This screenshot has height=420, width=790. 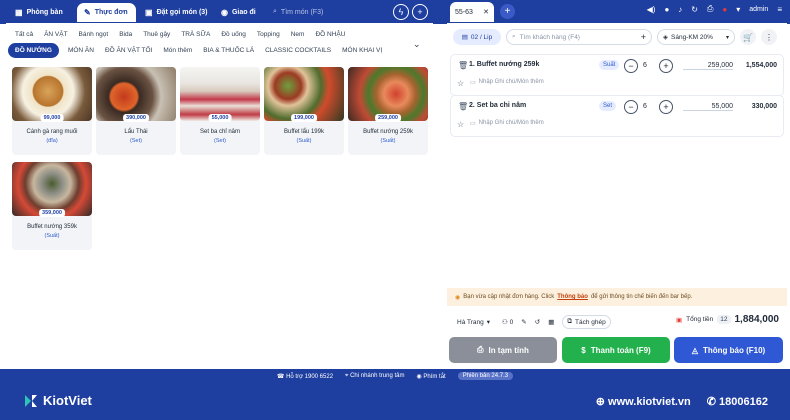 I want to click on menu-card: 359,000 Buffet nướng 359k (Suất), so click(x=52, y=206).